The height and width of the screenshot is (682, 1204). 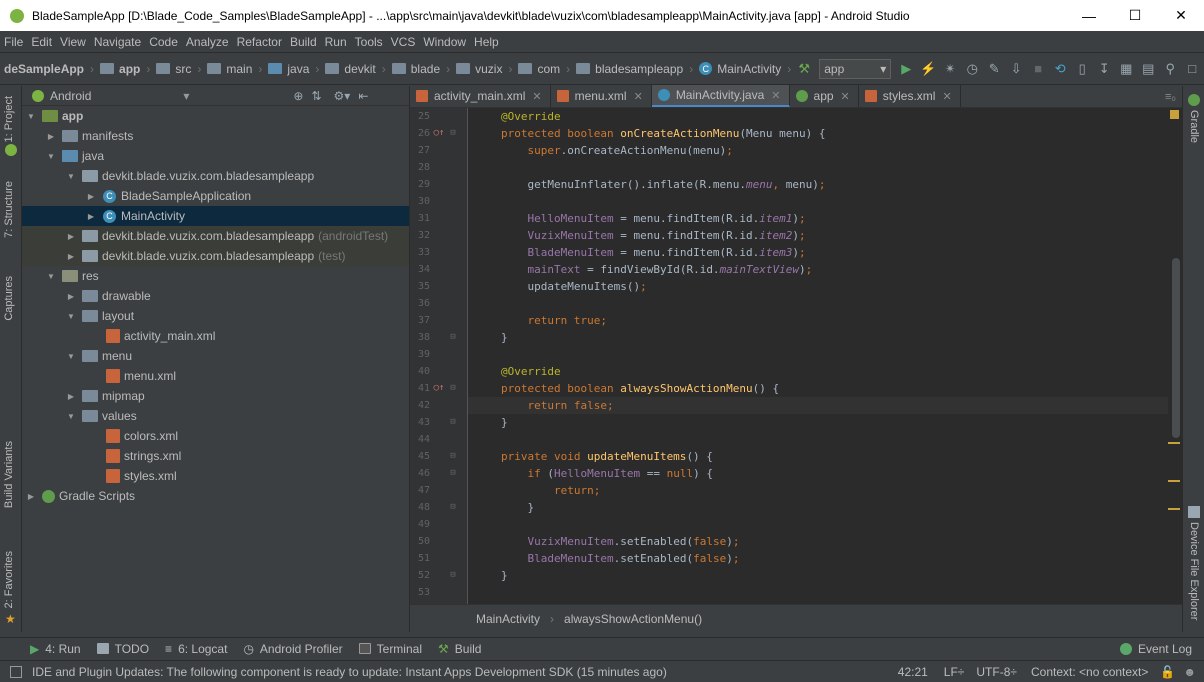 I want to click on tree-node-drawable: ▶ drawable, so click(x=215, y=296).